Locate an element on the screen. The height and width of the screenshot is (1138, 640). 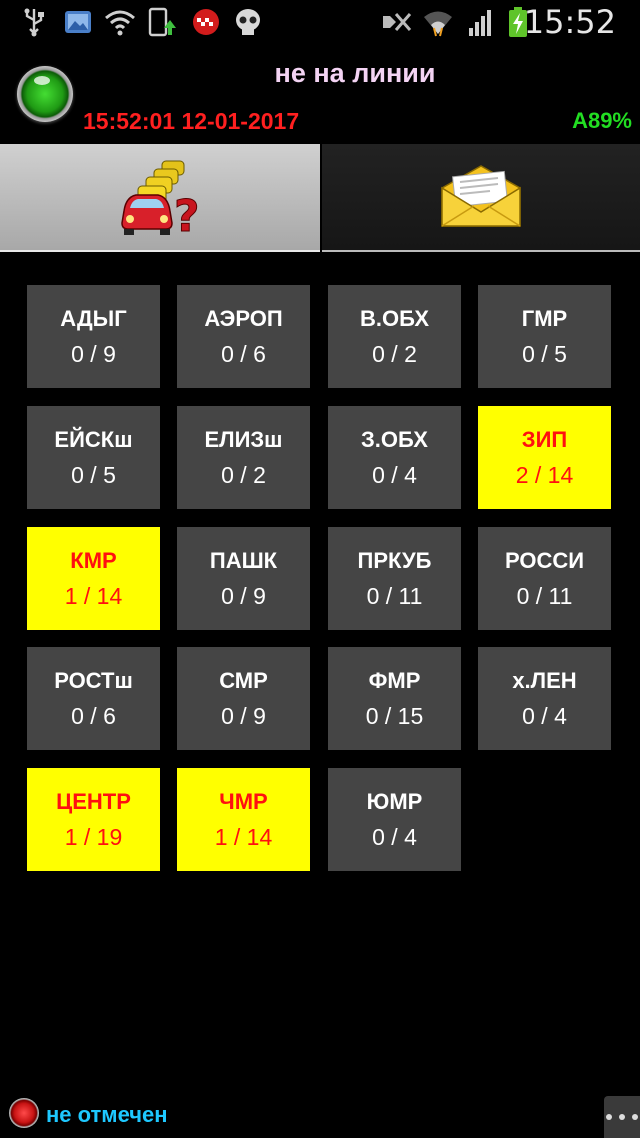
zone-name: ЕЛИЗш is located at coordinates (243, 439).